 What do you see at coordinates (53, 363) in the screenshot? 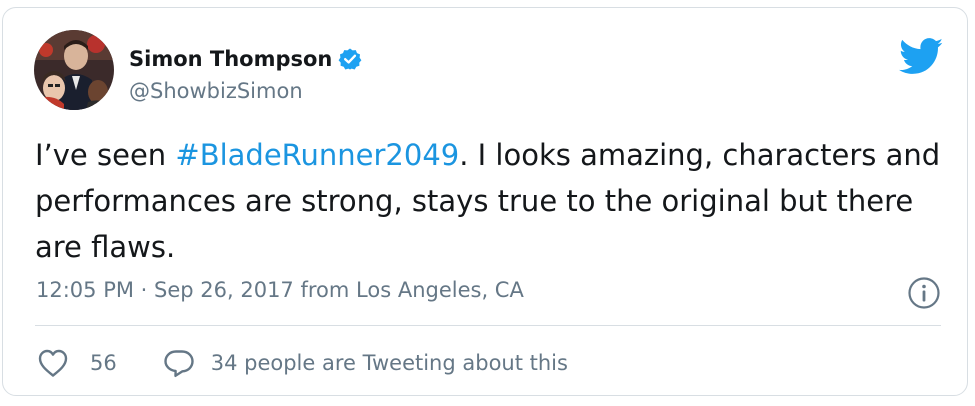
I see `heart-icon` at bounding box center [53, 363].